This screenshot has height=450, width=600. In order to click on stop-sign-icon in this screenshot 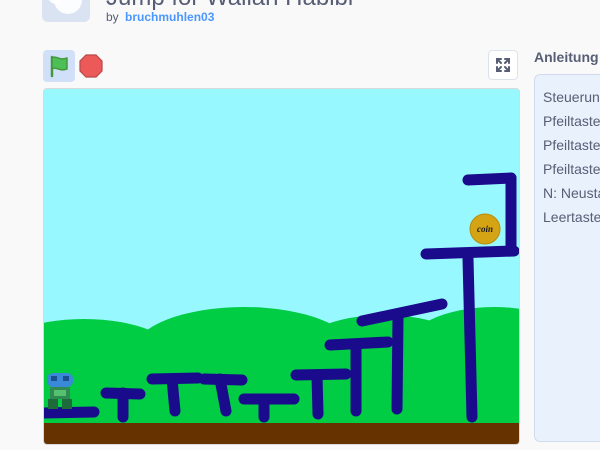, I will do `click(91, 66)`.